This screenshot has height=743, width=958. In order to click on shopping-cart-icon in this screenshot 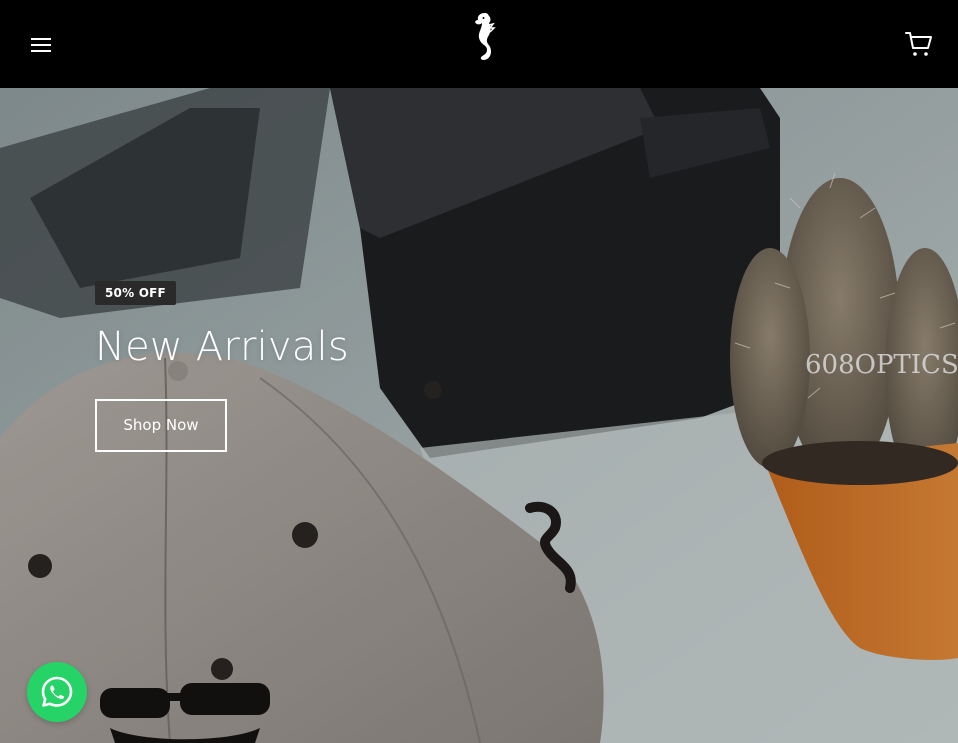, I will do `click(919, 44)`.